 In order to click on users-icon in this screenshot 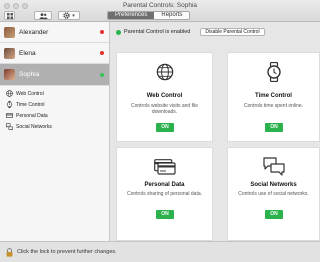, I will do `click(43, 15)`.